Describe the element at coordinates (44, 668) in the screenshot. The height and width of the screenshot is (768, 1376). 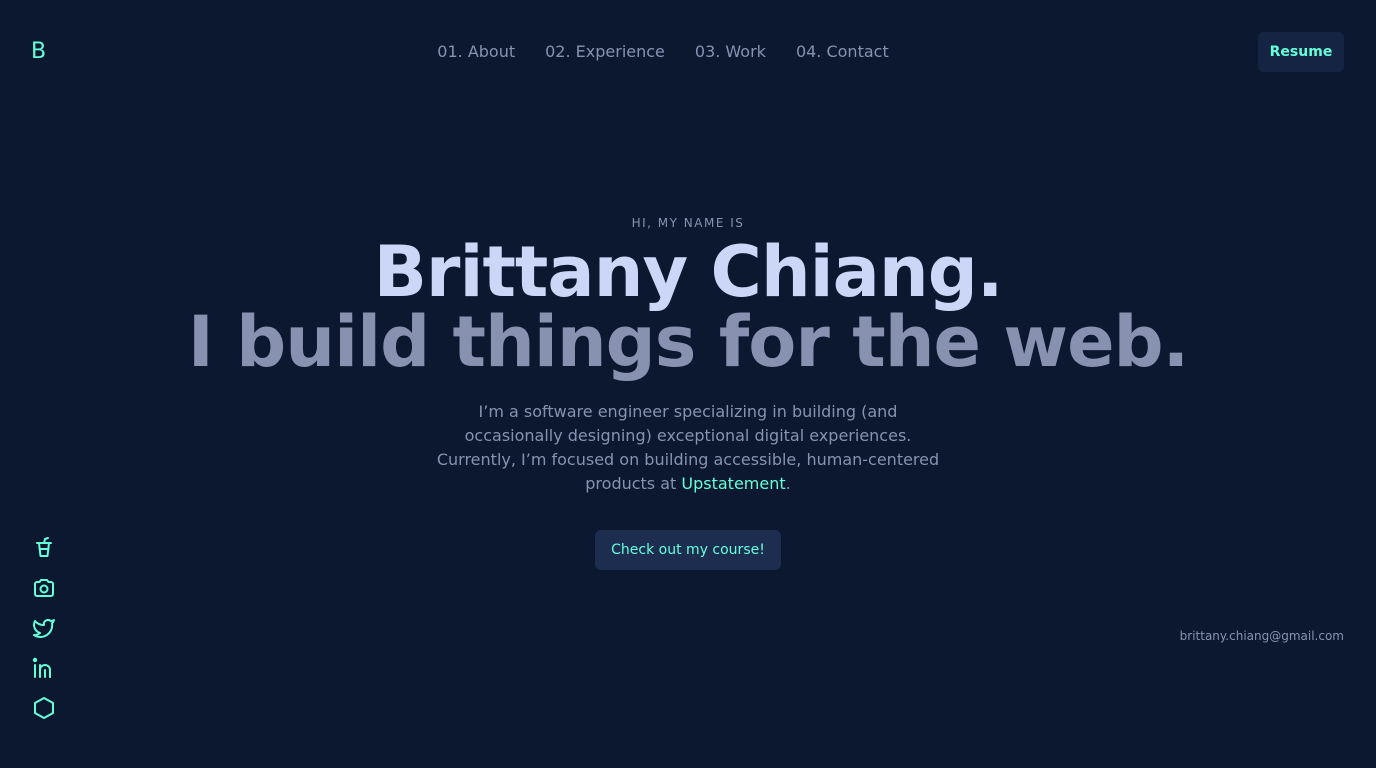
I see `linkedin-icon` at that location.